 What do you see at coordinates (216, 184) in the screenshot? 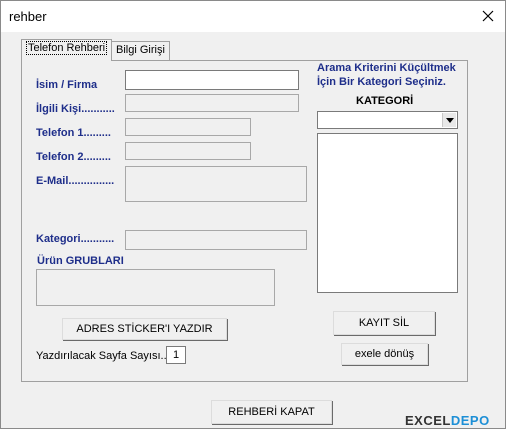
I see `email-field` at bounding box center [216, 184].